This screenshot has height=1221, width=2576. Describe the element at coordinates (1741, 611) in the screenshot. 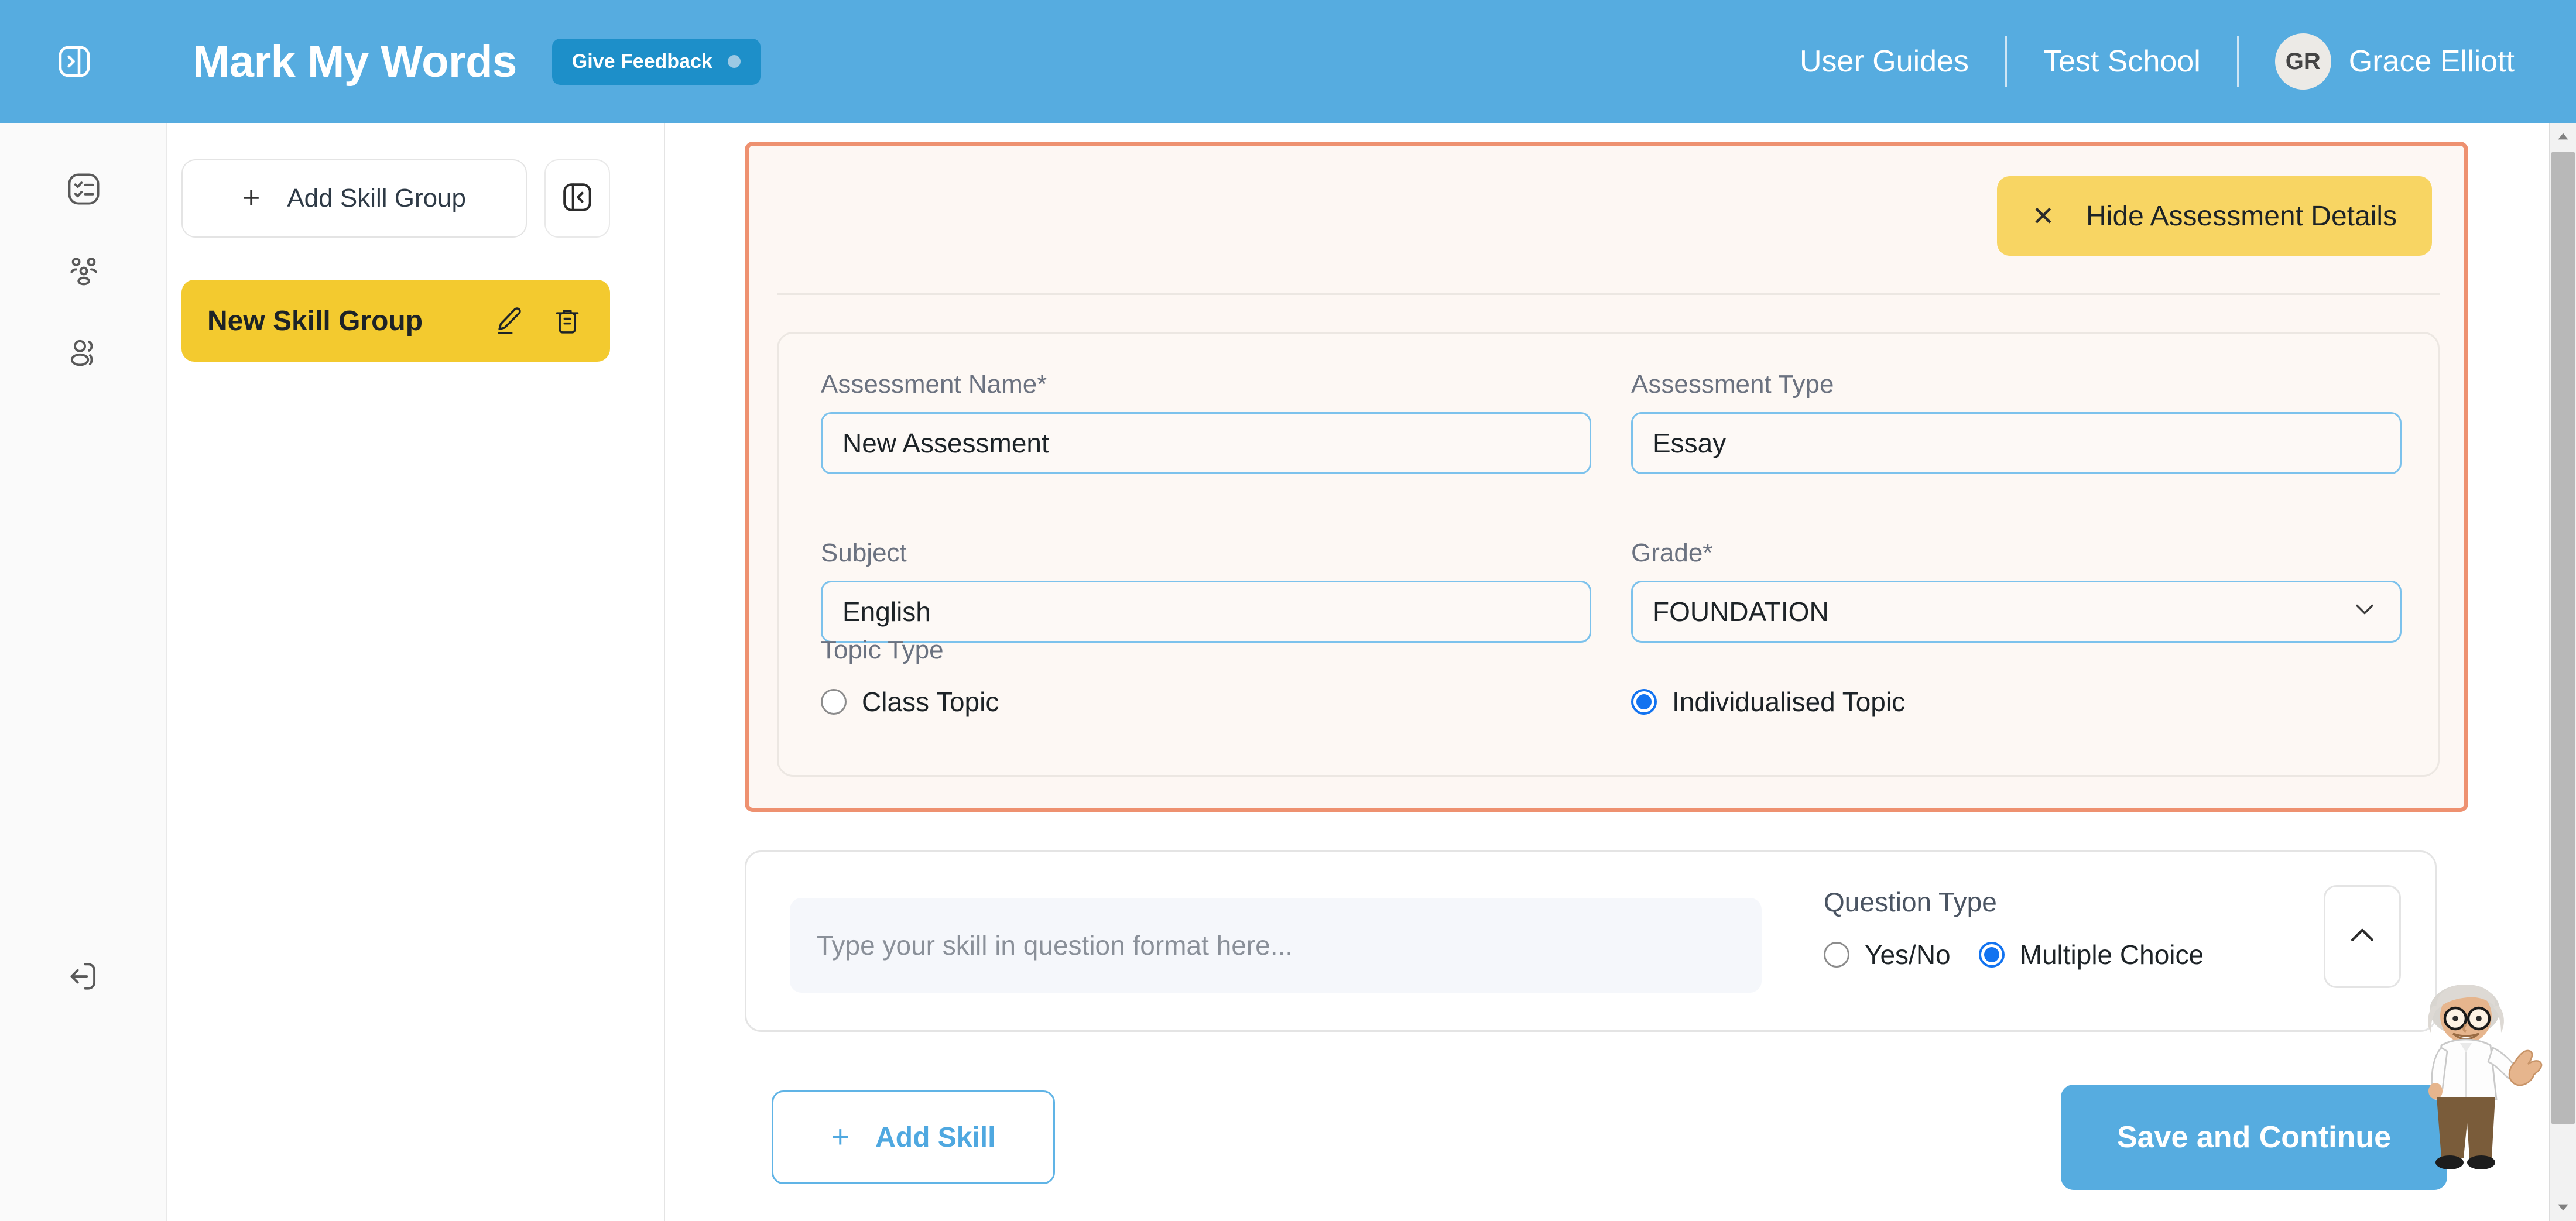

I see `grade-value: FOUNDATION` at that location.